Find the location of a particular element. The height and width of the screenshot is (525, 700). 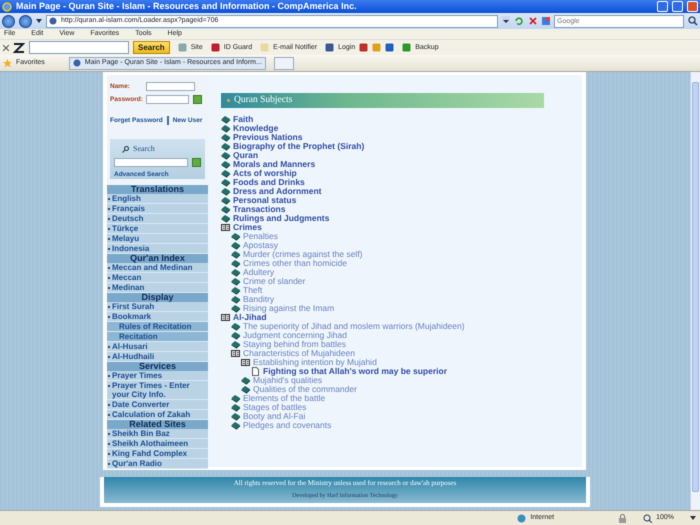

back-button is located at coordinates (8, 21).